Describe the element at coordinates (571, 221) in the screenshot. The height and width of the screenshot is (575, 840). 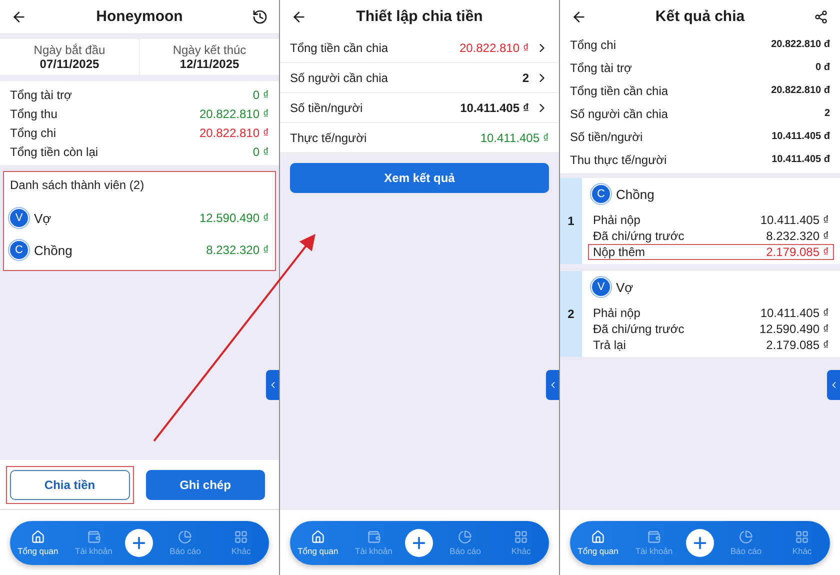
I see `rank-number: 1` at that location.